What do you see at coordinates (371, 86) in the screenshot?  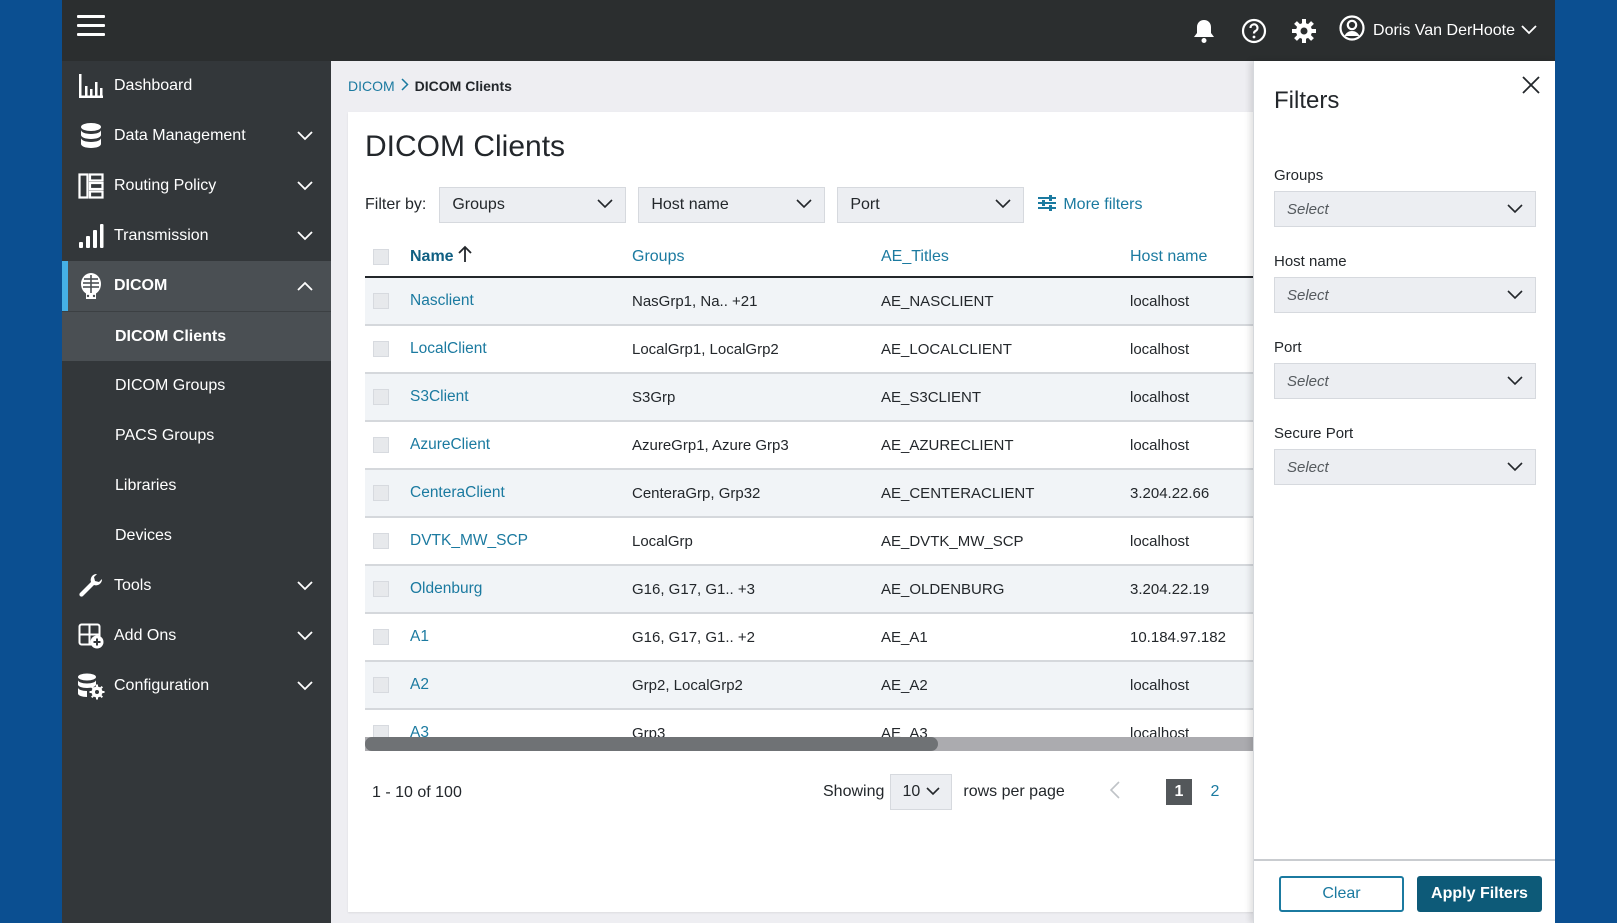 I see `breadcrumb-link-dicom: DICOM` at bounding box center [371, 86].